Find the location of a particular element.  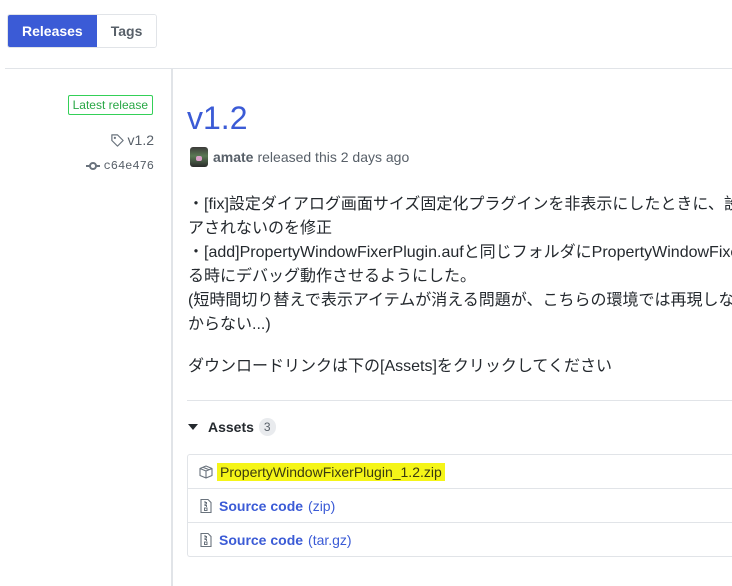

note-line: ・[fix]設定ダイアログ画面サイズ固定化プラグインを非表示にしたときに、設 is located at coordinates (460, 204).